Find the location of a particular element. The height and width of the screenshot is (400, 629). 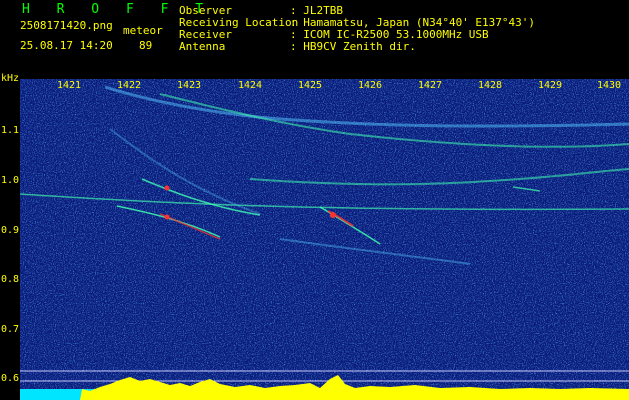

x-tick-label: 1424 is located at coordinates (250, 85).